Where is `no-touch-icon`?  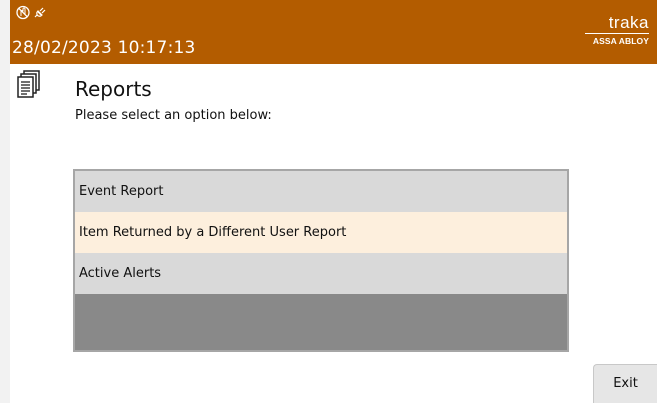 no-touch-icon is located at coordinates (23, 12).